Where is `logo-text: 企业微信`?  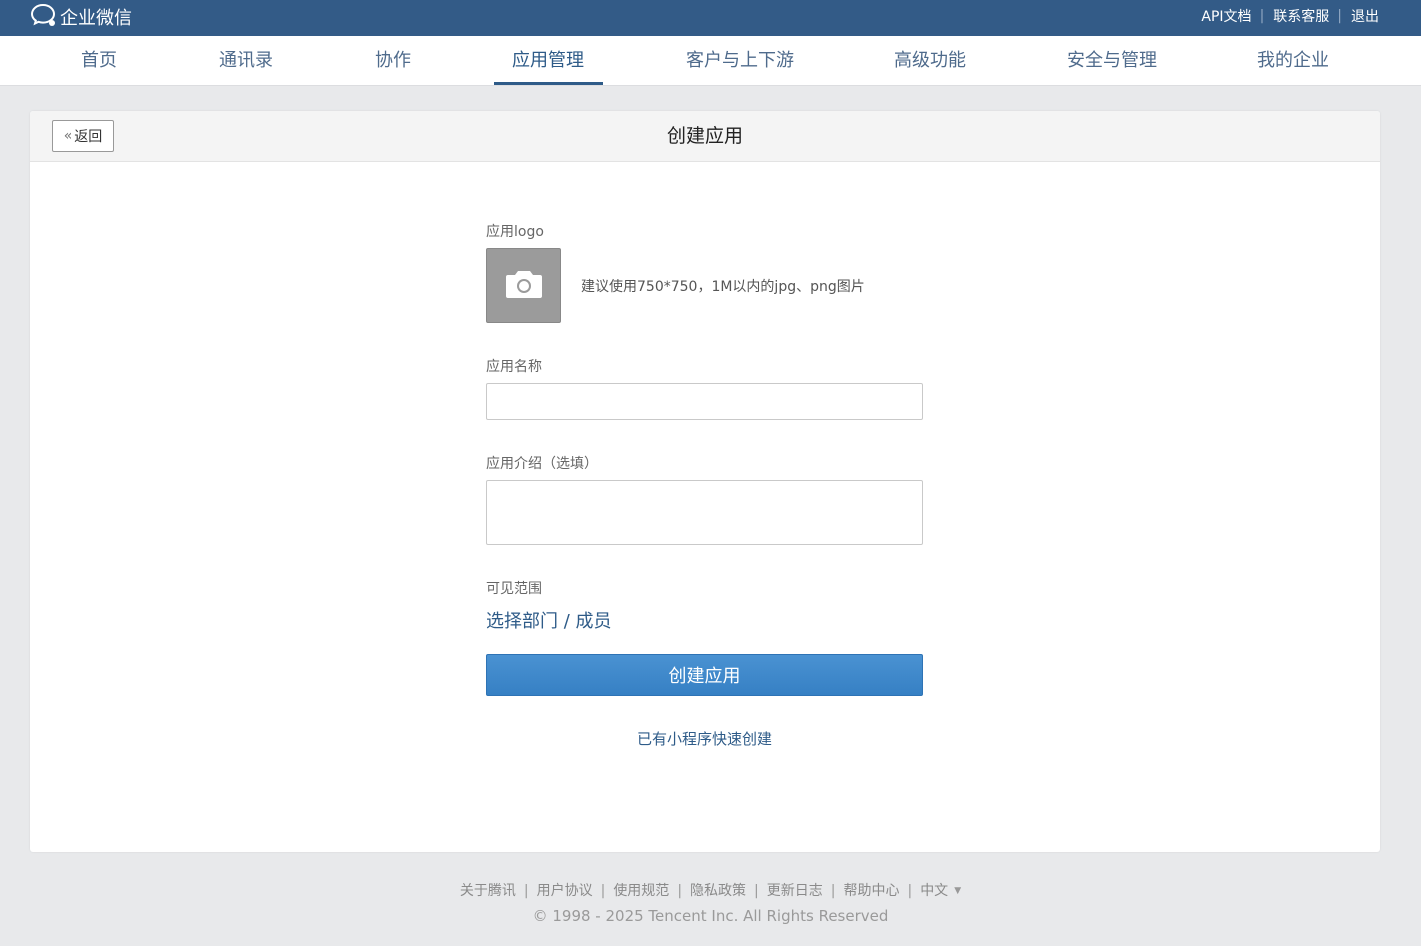
logo-text: 企业微信 is located at coordinates (96, 18).